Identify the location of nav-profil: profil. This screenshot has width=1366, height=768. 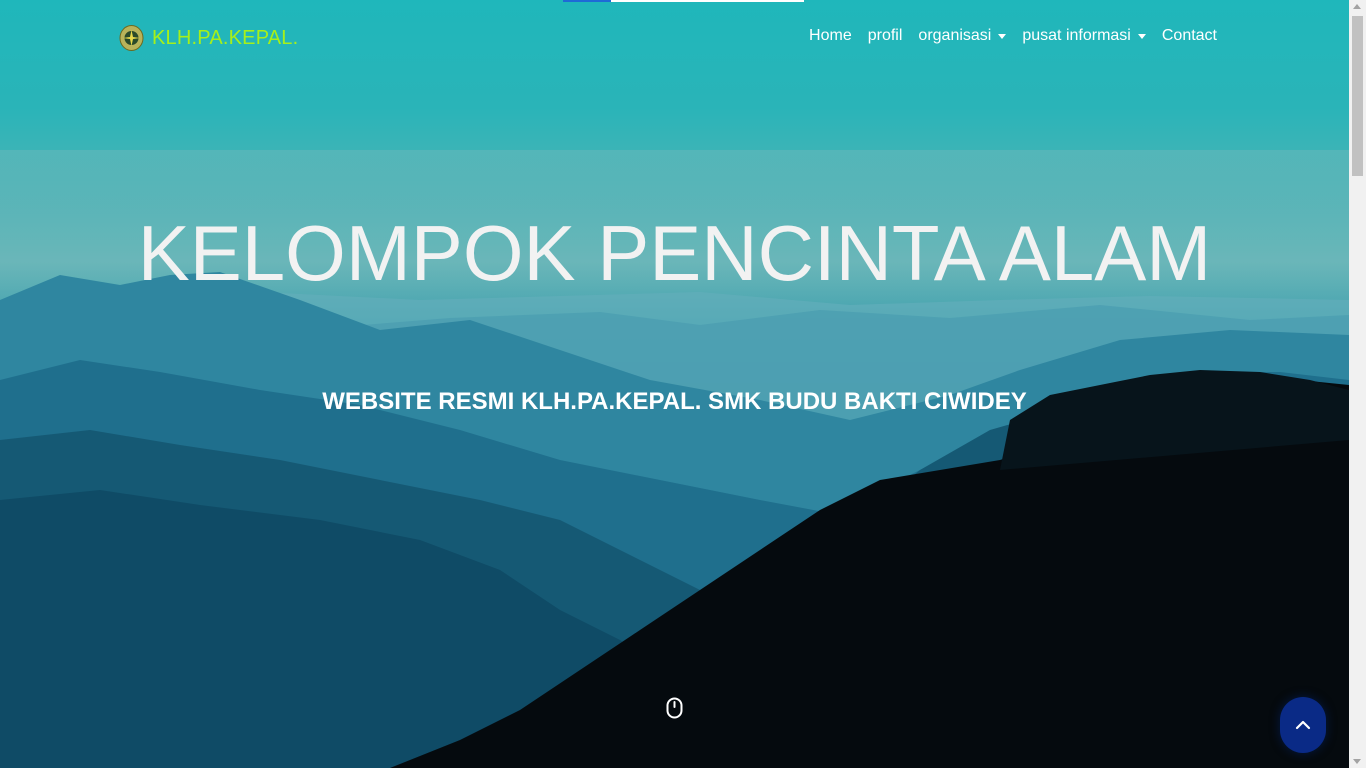
(885, 36).